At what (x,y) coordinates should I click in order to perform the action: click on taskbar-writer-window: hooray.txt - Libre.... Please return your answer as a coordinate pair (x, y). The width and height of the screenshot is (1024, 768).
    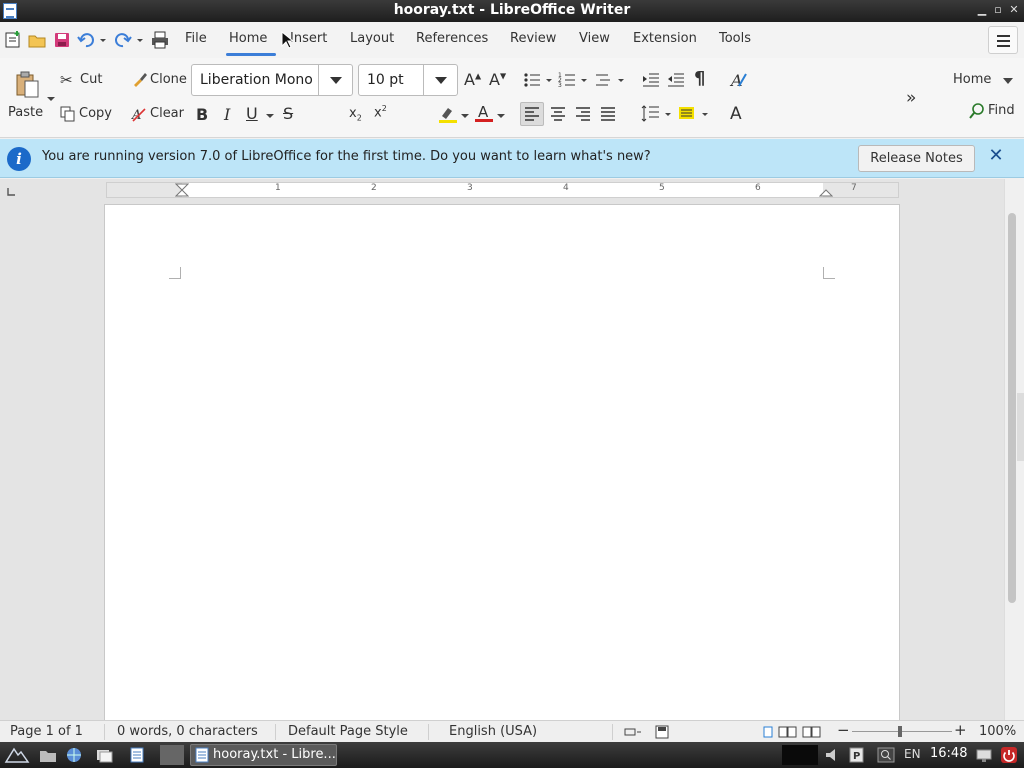
    Looking at the image, I should click on (263, 755).